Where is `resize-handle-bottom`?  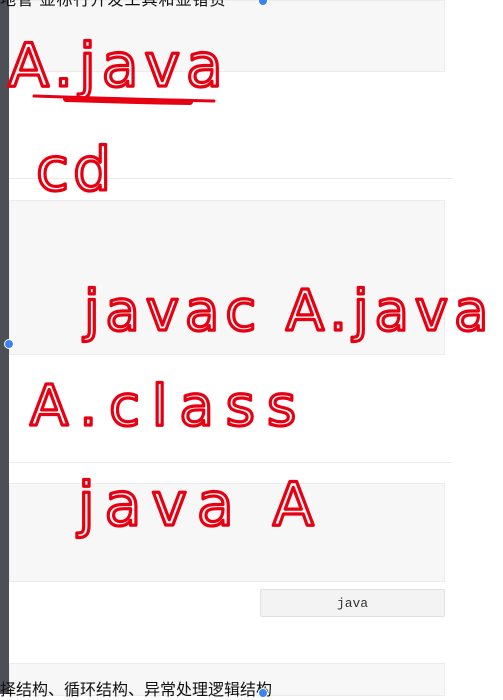 resize-handle-bottom is located at coordinates (263, 693).